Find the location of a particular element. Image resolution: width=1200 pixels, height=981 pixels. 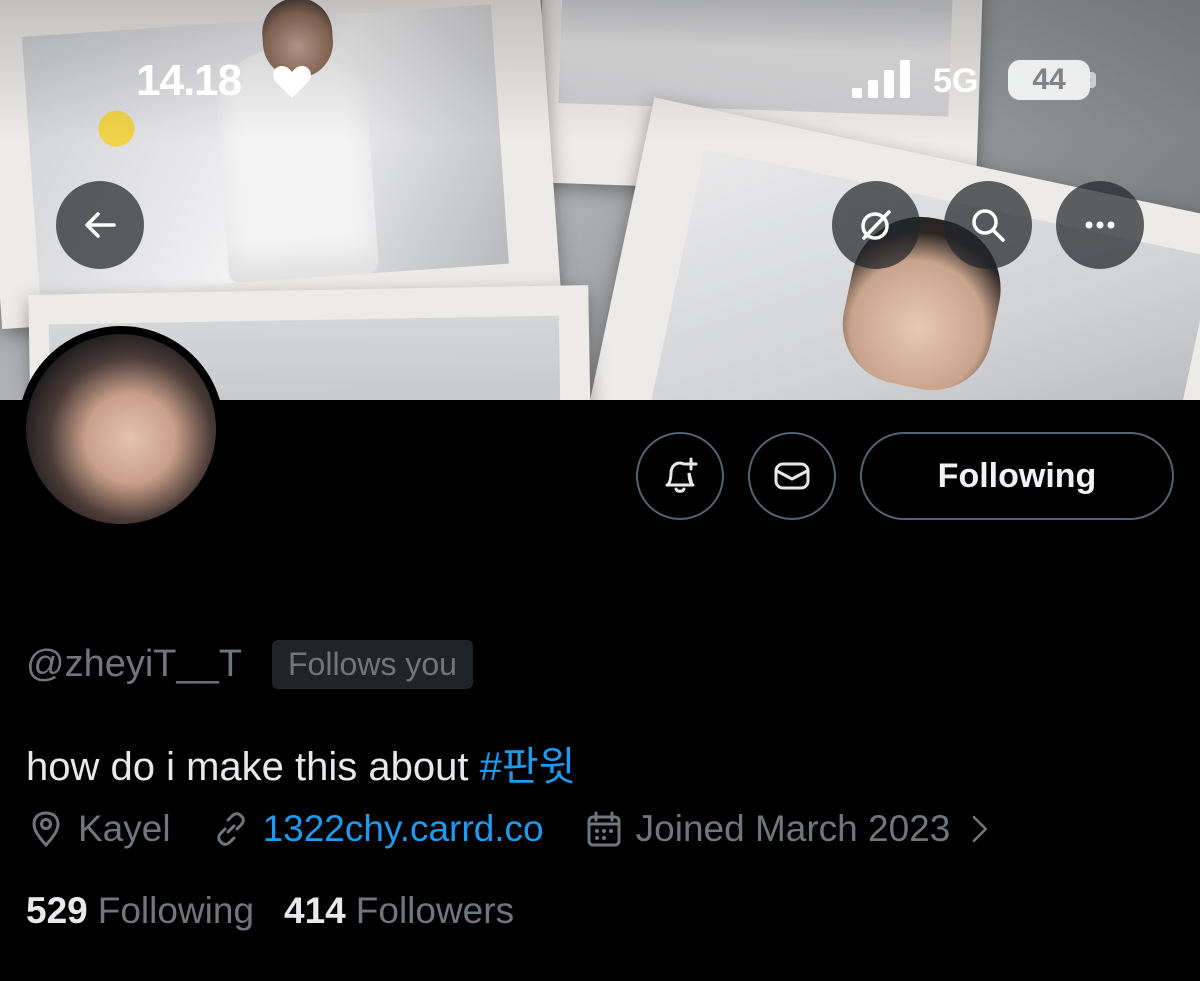

bio: how do i make this about #판윗 is located at coordinates (300, 763).